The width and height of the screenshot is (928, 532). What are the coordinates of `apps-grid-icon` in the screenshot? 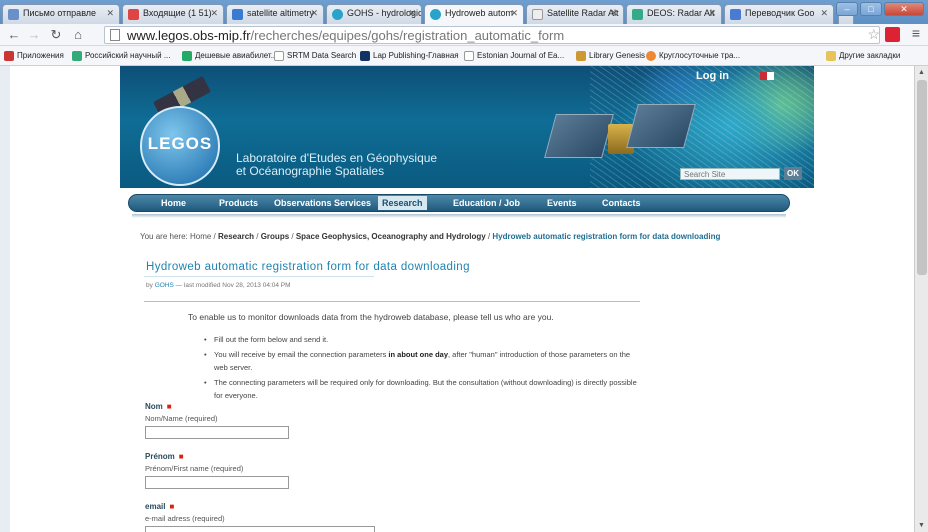 It's located at (9, 56).